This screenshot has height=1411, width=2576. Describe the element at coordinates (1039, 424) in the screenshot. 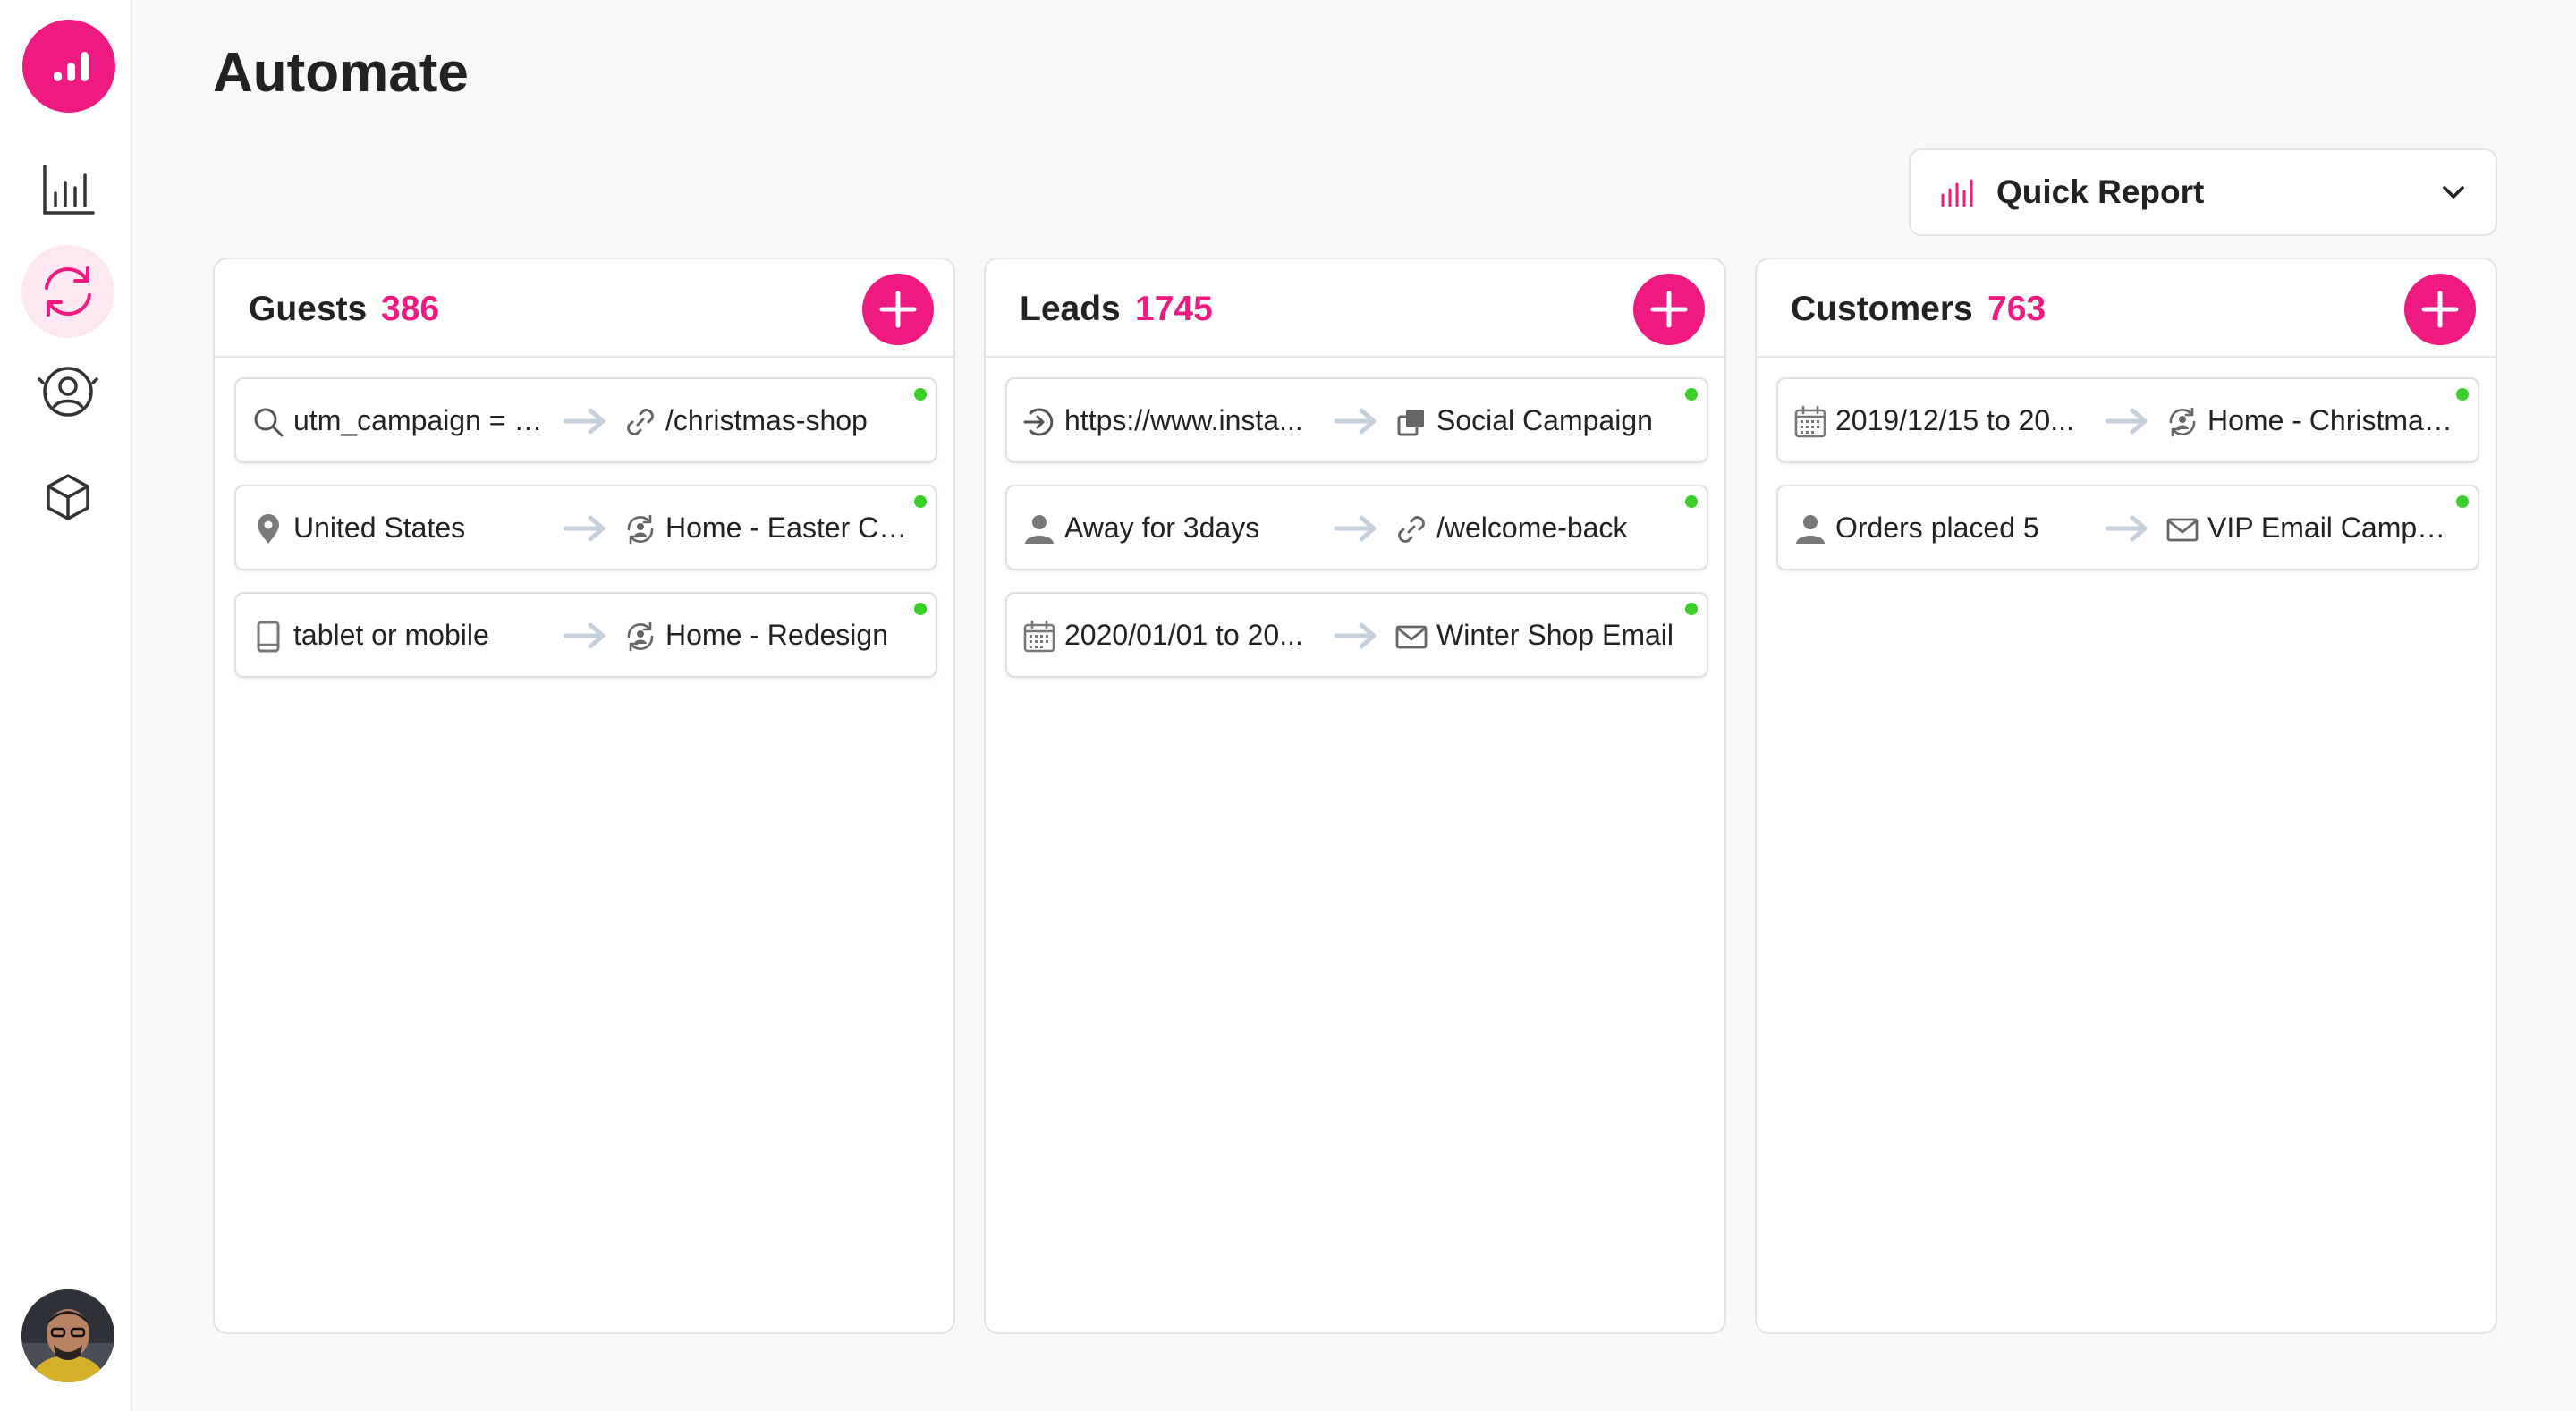

I see `sign-in-icon` at that location.